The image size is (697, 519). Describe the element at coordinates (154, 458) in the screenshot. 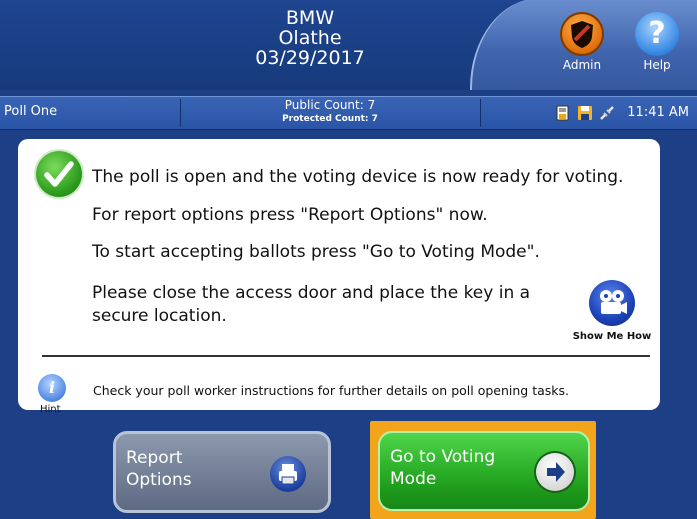

I see `report-options-label-line1: Report` at that location.